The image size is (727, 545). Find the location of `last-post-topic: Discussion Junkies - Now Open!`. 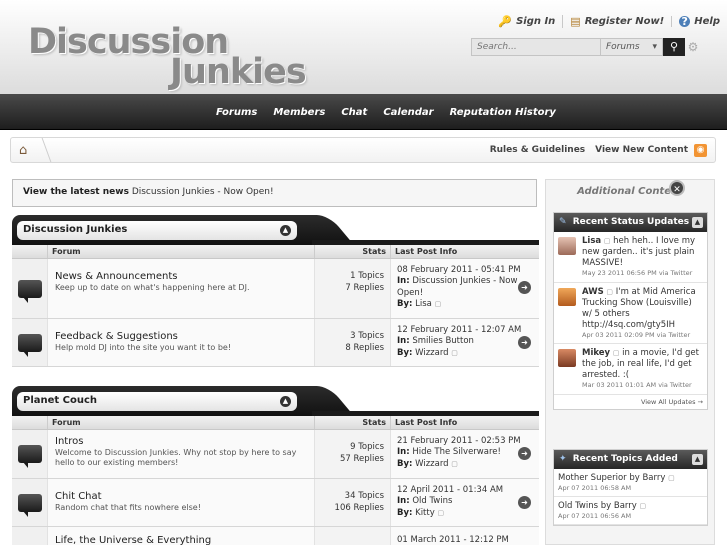

last-post-topic: Discussion Junkies - Now Open! is located at coordinates (457, 286).